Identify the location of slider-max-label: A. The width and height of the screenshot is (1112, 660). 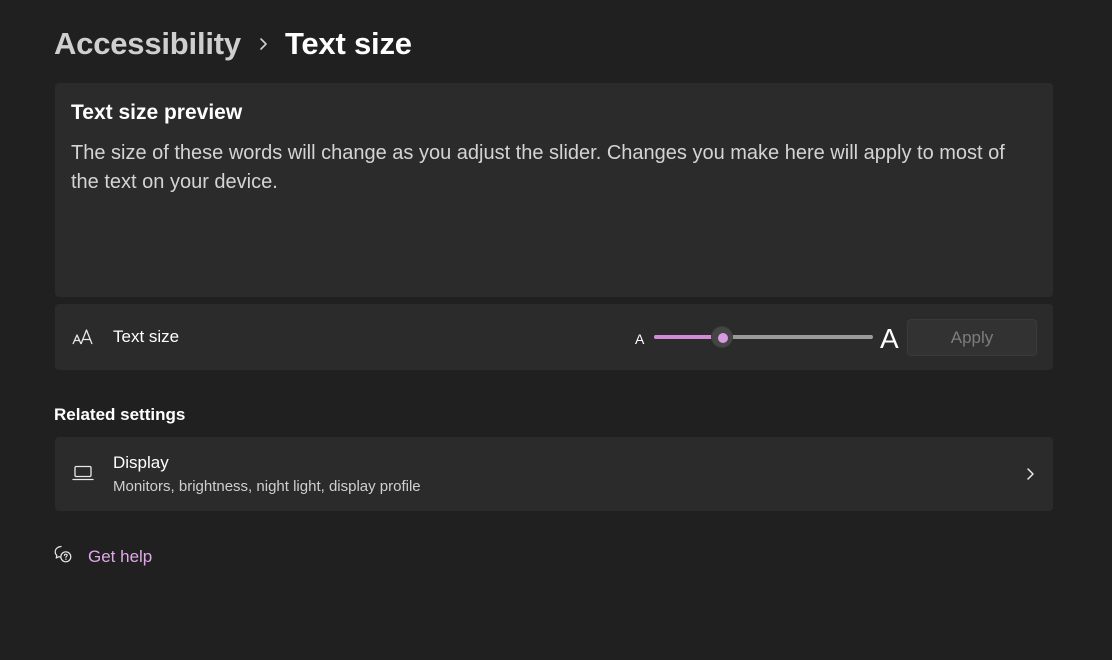
(889, 338).